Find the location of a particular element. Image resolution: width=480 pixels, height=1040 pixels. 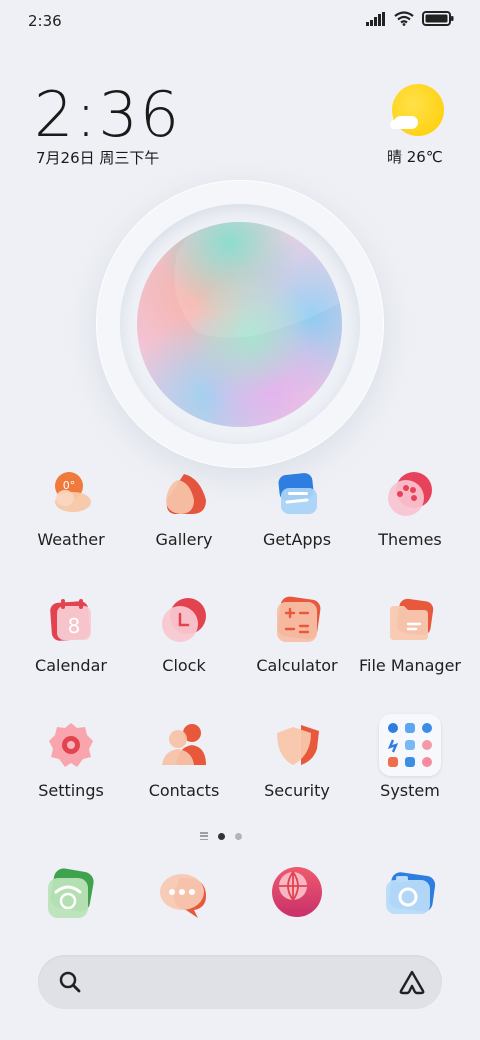

app-system-folder: System is located at coordinates (410, 764).